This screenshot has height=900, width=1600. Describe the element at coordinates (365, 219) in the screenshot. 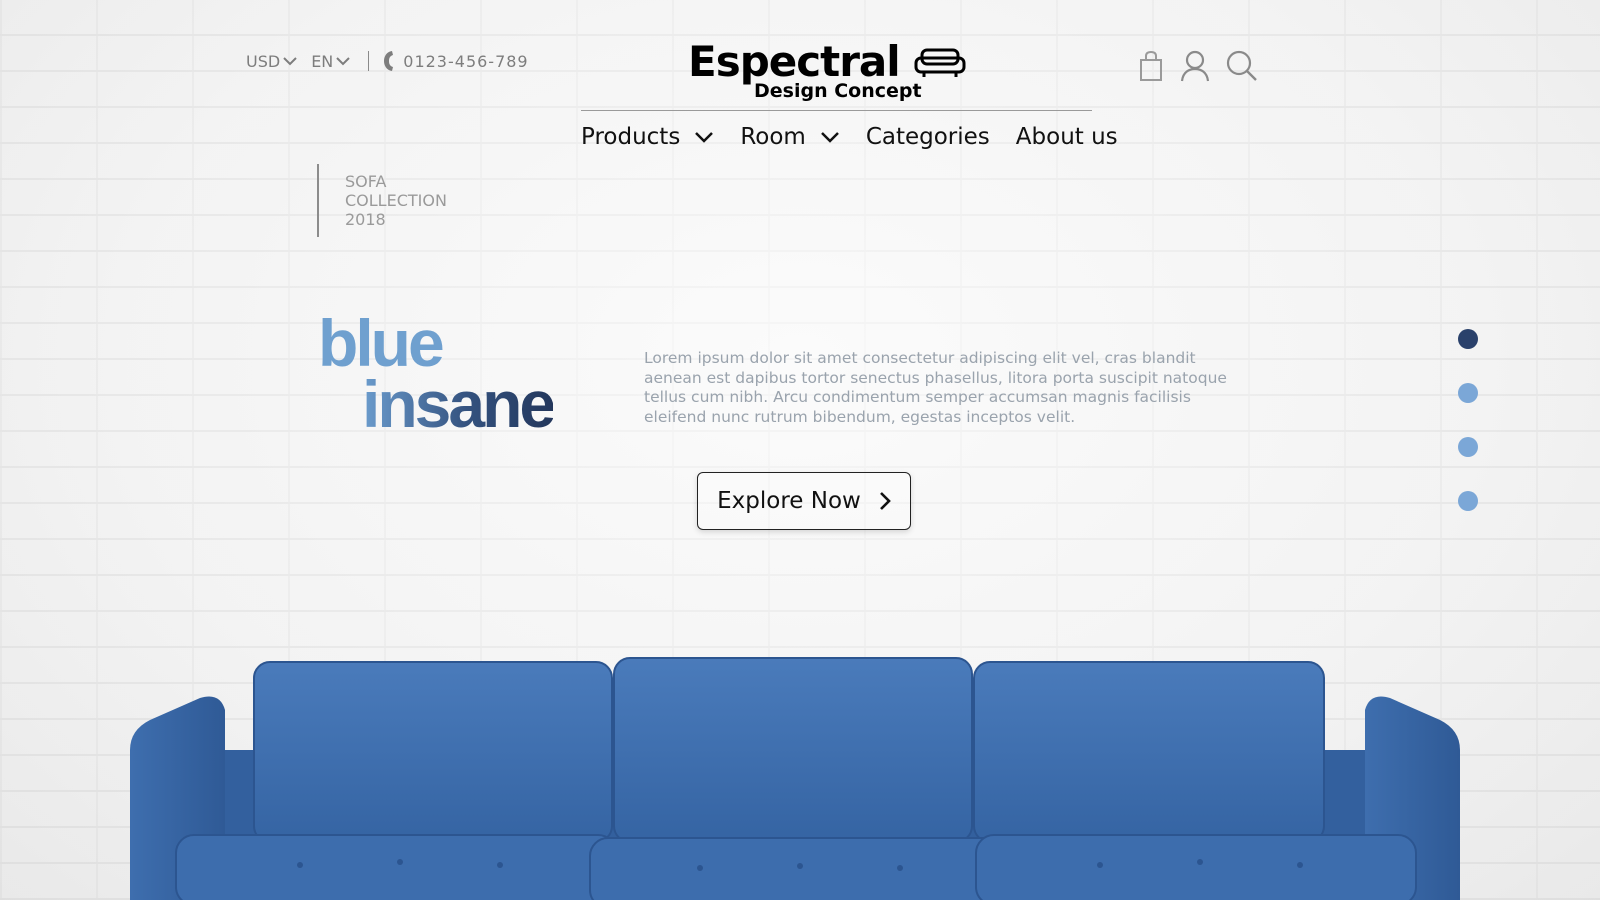

I see `collection-line: 2018` at that location.